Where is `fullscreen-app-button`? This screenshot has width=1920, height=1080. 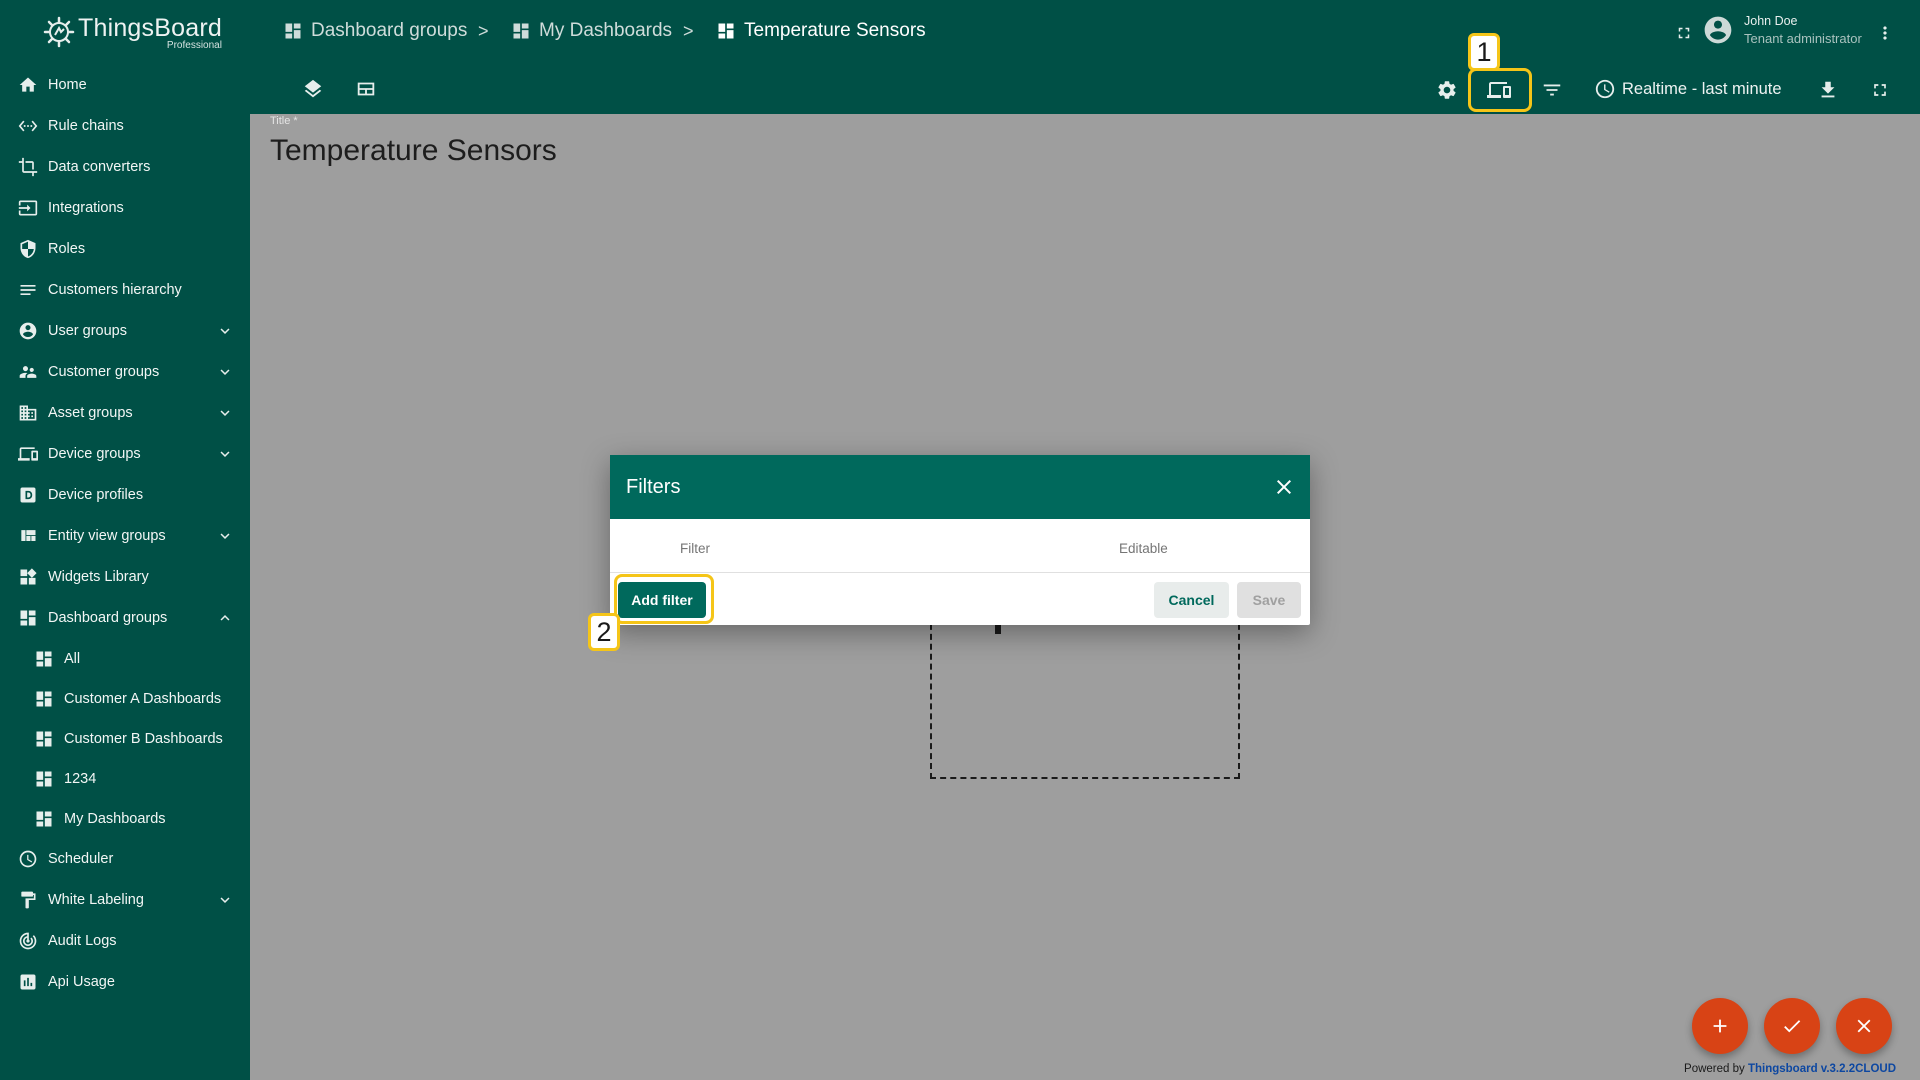
fullscreen-app-button is located at coordinates (1684, 33).